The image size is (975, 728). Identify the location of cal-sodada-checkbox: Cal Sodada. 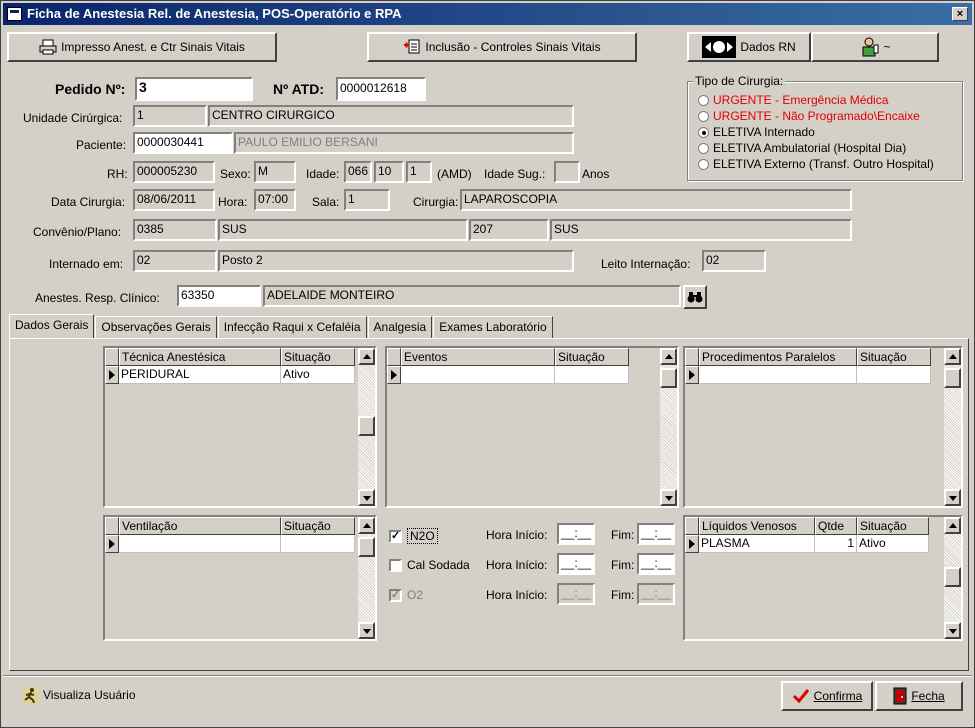
(429, 565).